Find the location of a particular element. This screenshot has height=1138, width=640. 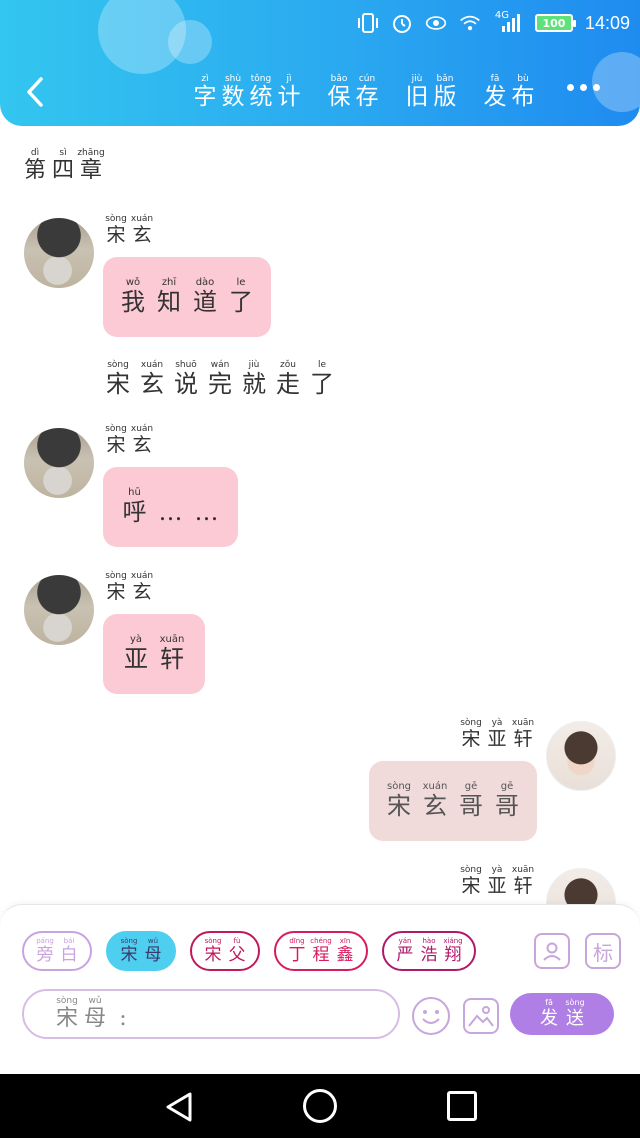

ruby-char: fā 发 is located at coordinates (495, 92).